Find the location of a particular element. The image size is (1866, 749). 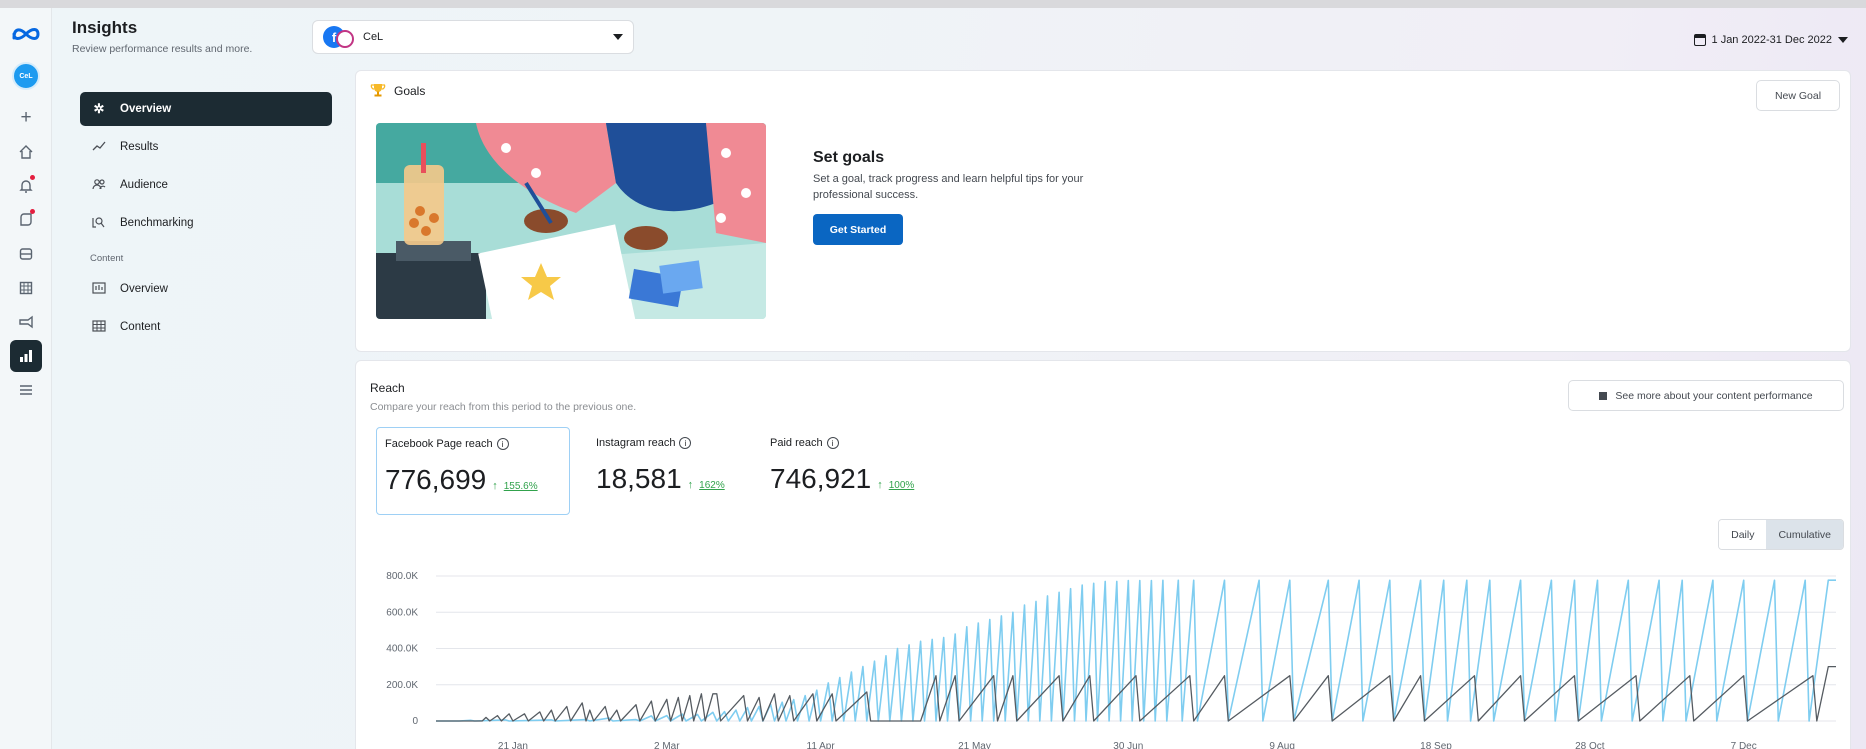

avatar: CeL is located at coordinates (26, 76).